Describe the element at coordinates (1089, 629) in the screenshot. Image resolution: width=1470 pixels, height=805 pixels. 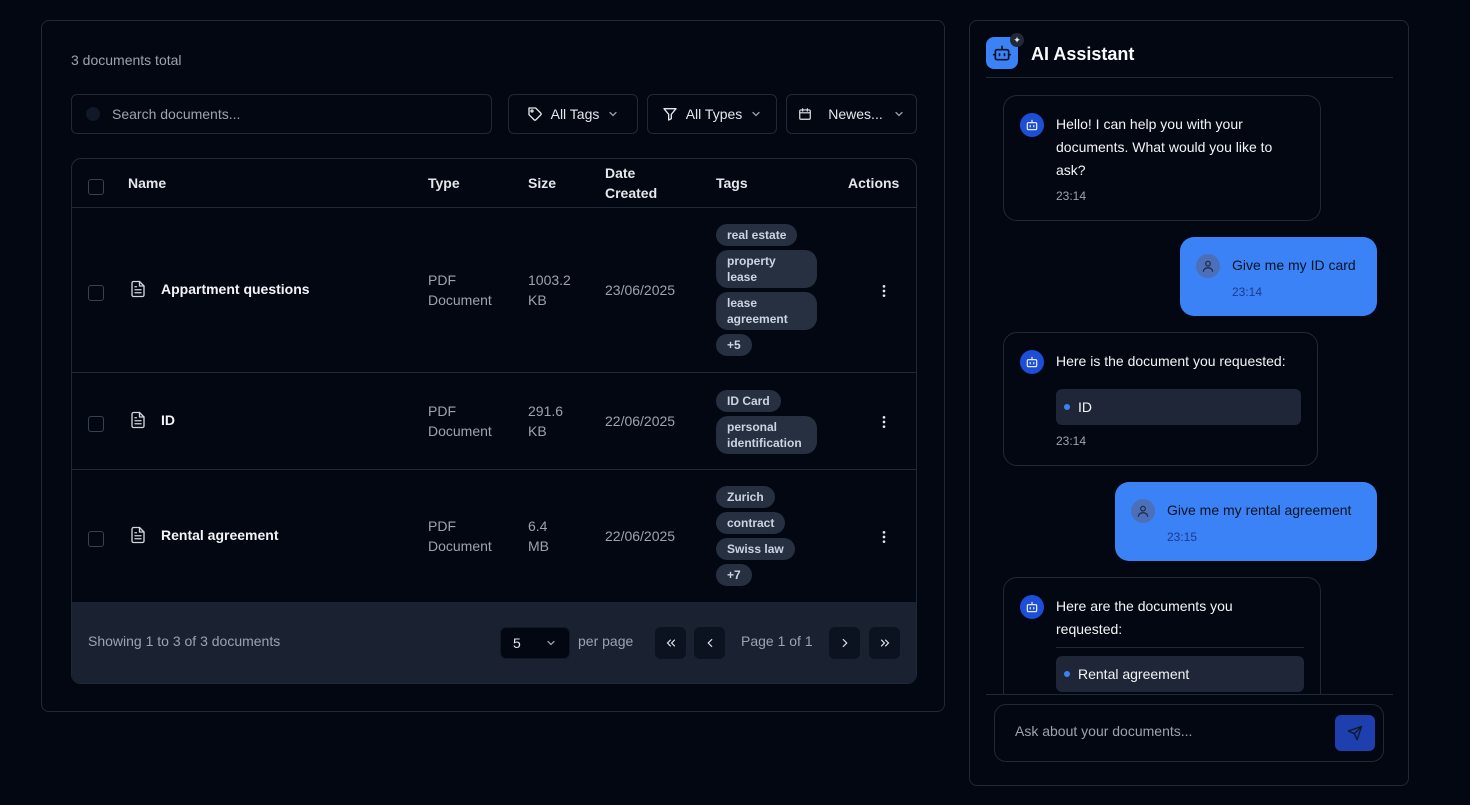
I see `message-line: requested:` at that location.